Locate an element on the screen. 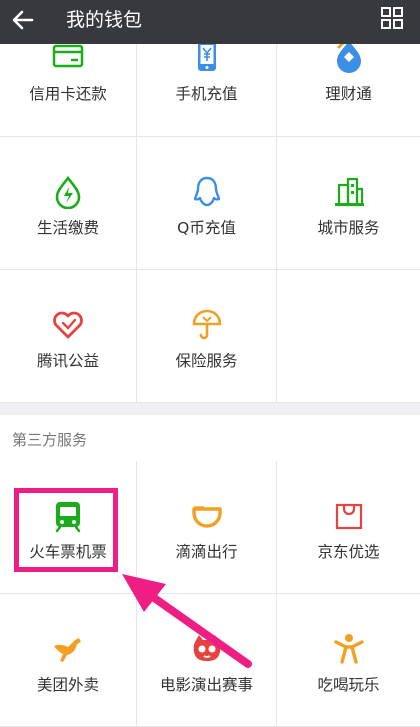 The width and height of the screenshot is (420, 727). service-label: 保险服务 is located at coordinates (206, 361).